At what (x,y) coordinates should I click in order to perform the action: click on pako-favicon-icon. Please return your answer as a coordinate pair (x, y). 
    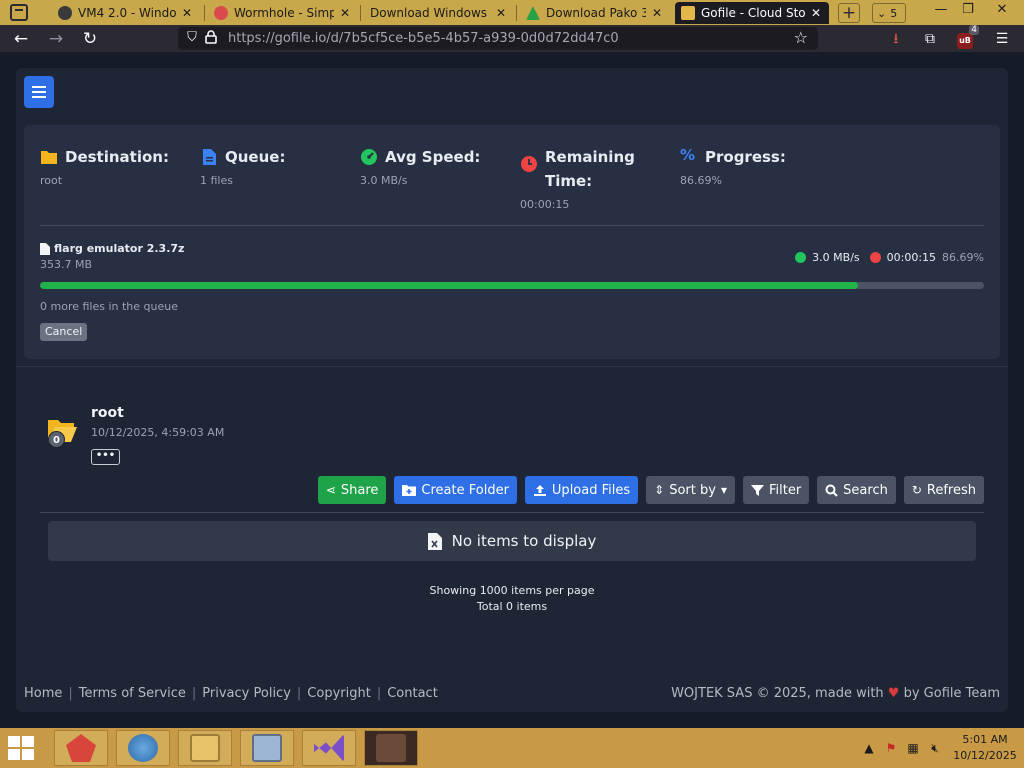
    Looking at the image, I should click on (533, 13).